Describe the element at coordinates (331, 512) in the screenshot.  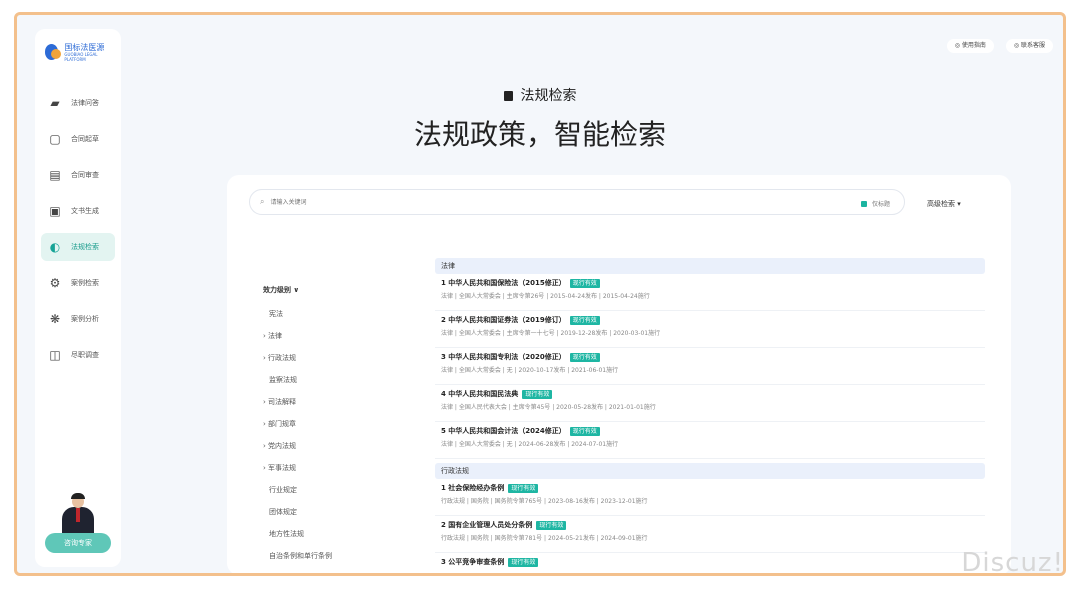
I see `filter-item: 团体规定` at that location.